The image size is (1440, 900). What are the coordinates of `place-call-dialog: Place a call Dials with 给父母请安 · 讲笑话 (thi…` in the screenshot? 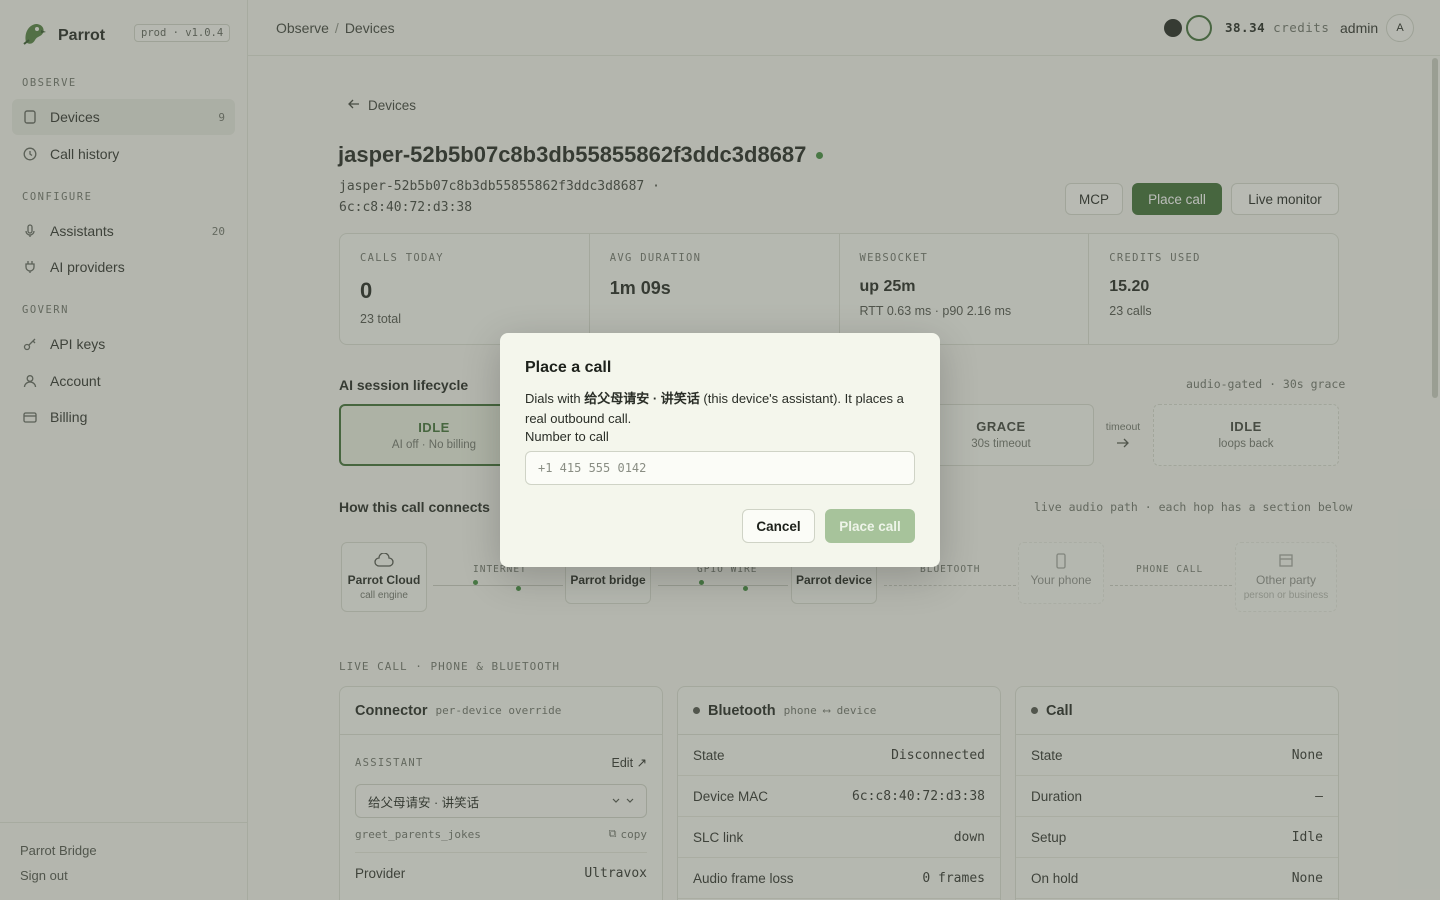 It's located at (720, 450).